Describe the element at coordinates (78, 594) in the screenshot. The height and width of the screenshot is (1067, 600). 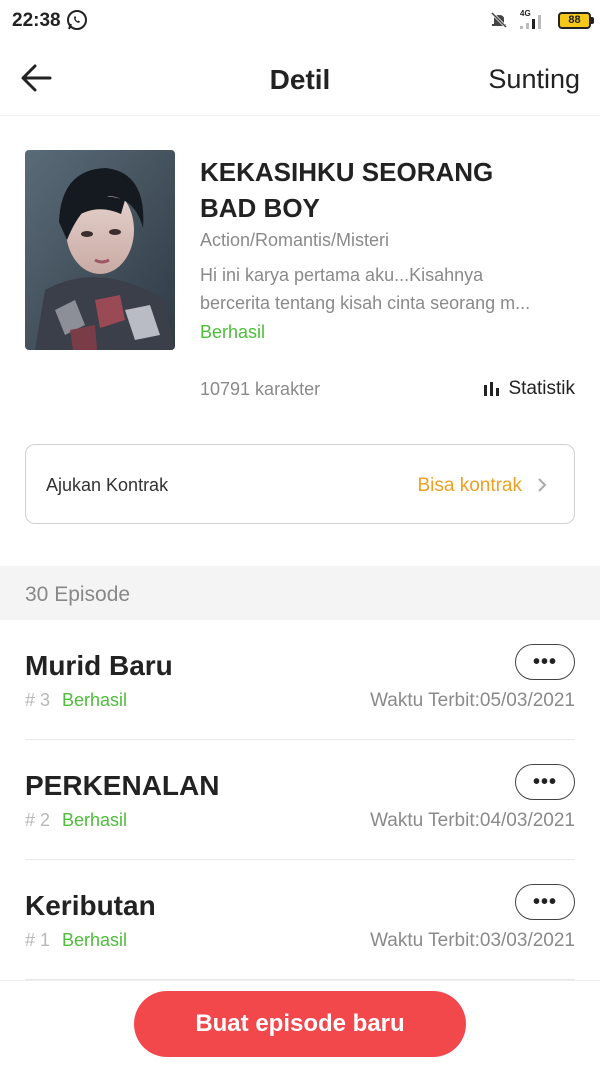
I see `episode-count: 30 Episode` at that location.